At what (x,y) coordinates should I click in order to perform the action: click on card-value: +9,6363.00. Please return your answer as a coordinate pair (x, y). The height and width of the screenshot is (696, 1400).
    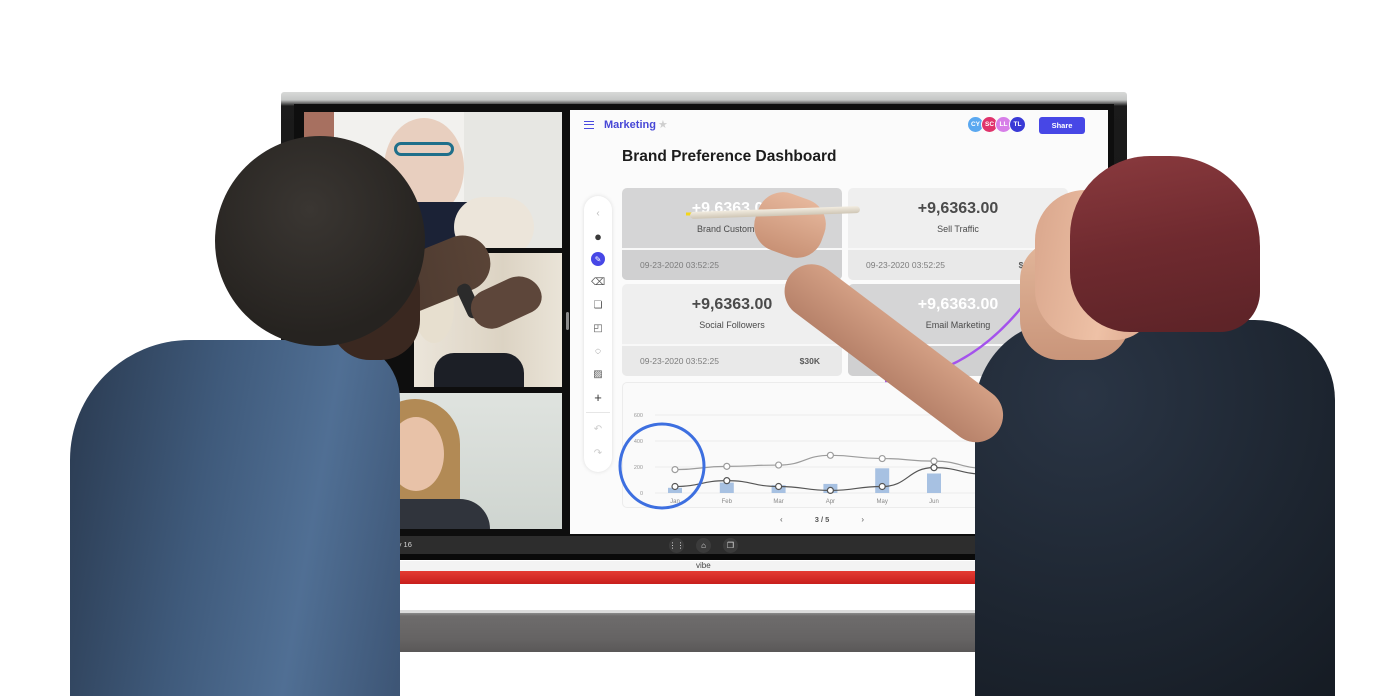
    Looking at the image, I should click on (958, 208).